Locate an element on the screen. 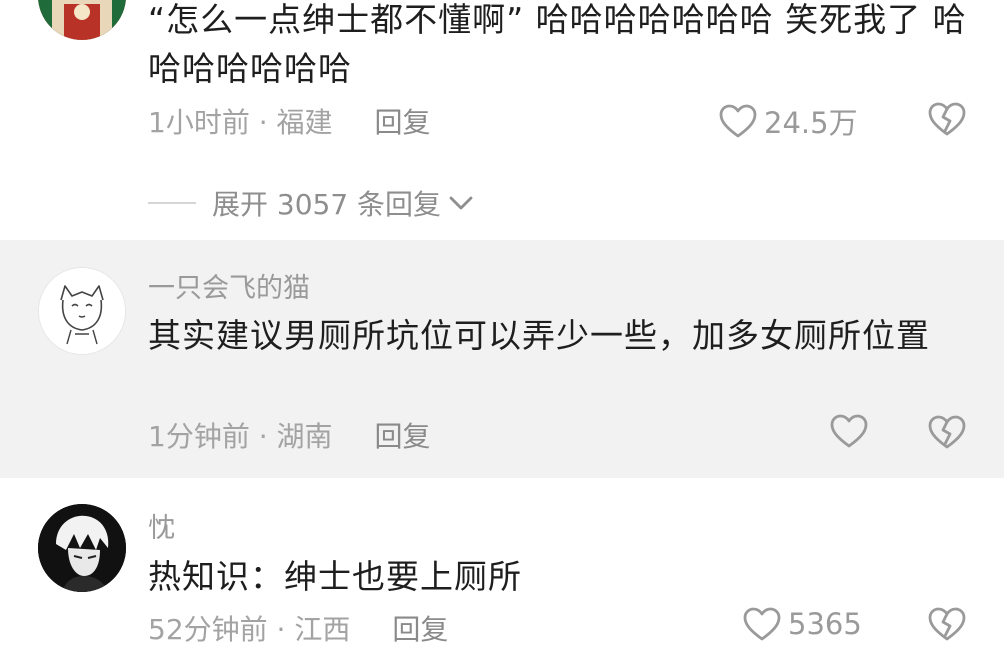 This screenshot has width=1004, height=648. username: 一只会飞的猫 is located at coordinates (229, 285).